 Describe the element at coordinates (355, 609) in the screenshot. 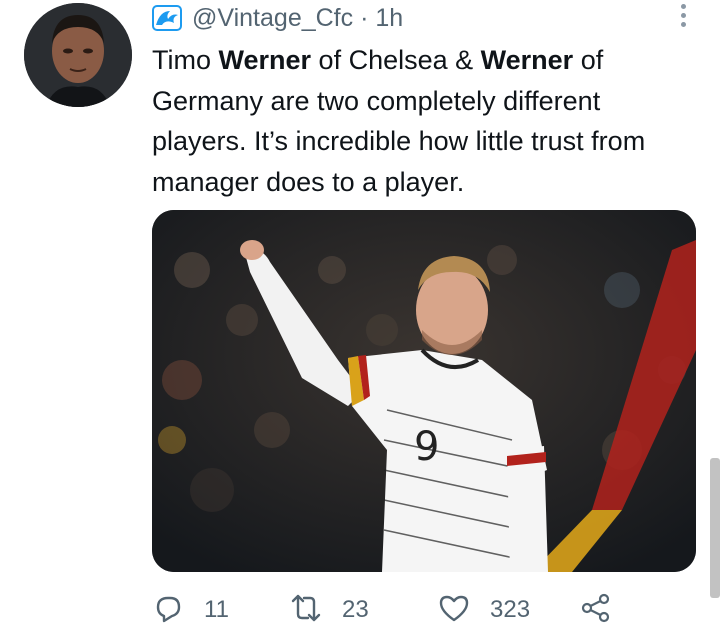

I see `retweet-count: 23` at that location.